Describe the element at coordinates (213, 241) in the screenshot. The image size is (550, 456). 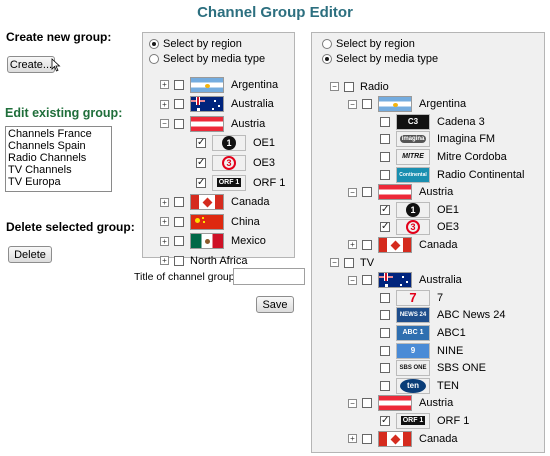
I see `tree-item: + Mexico` at that location.